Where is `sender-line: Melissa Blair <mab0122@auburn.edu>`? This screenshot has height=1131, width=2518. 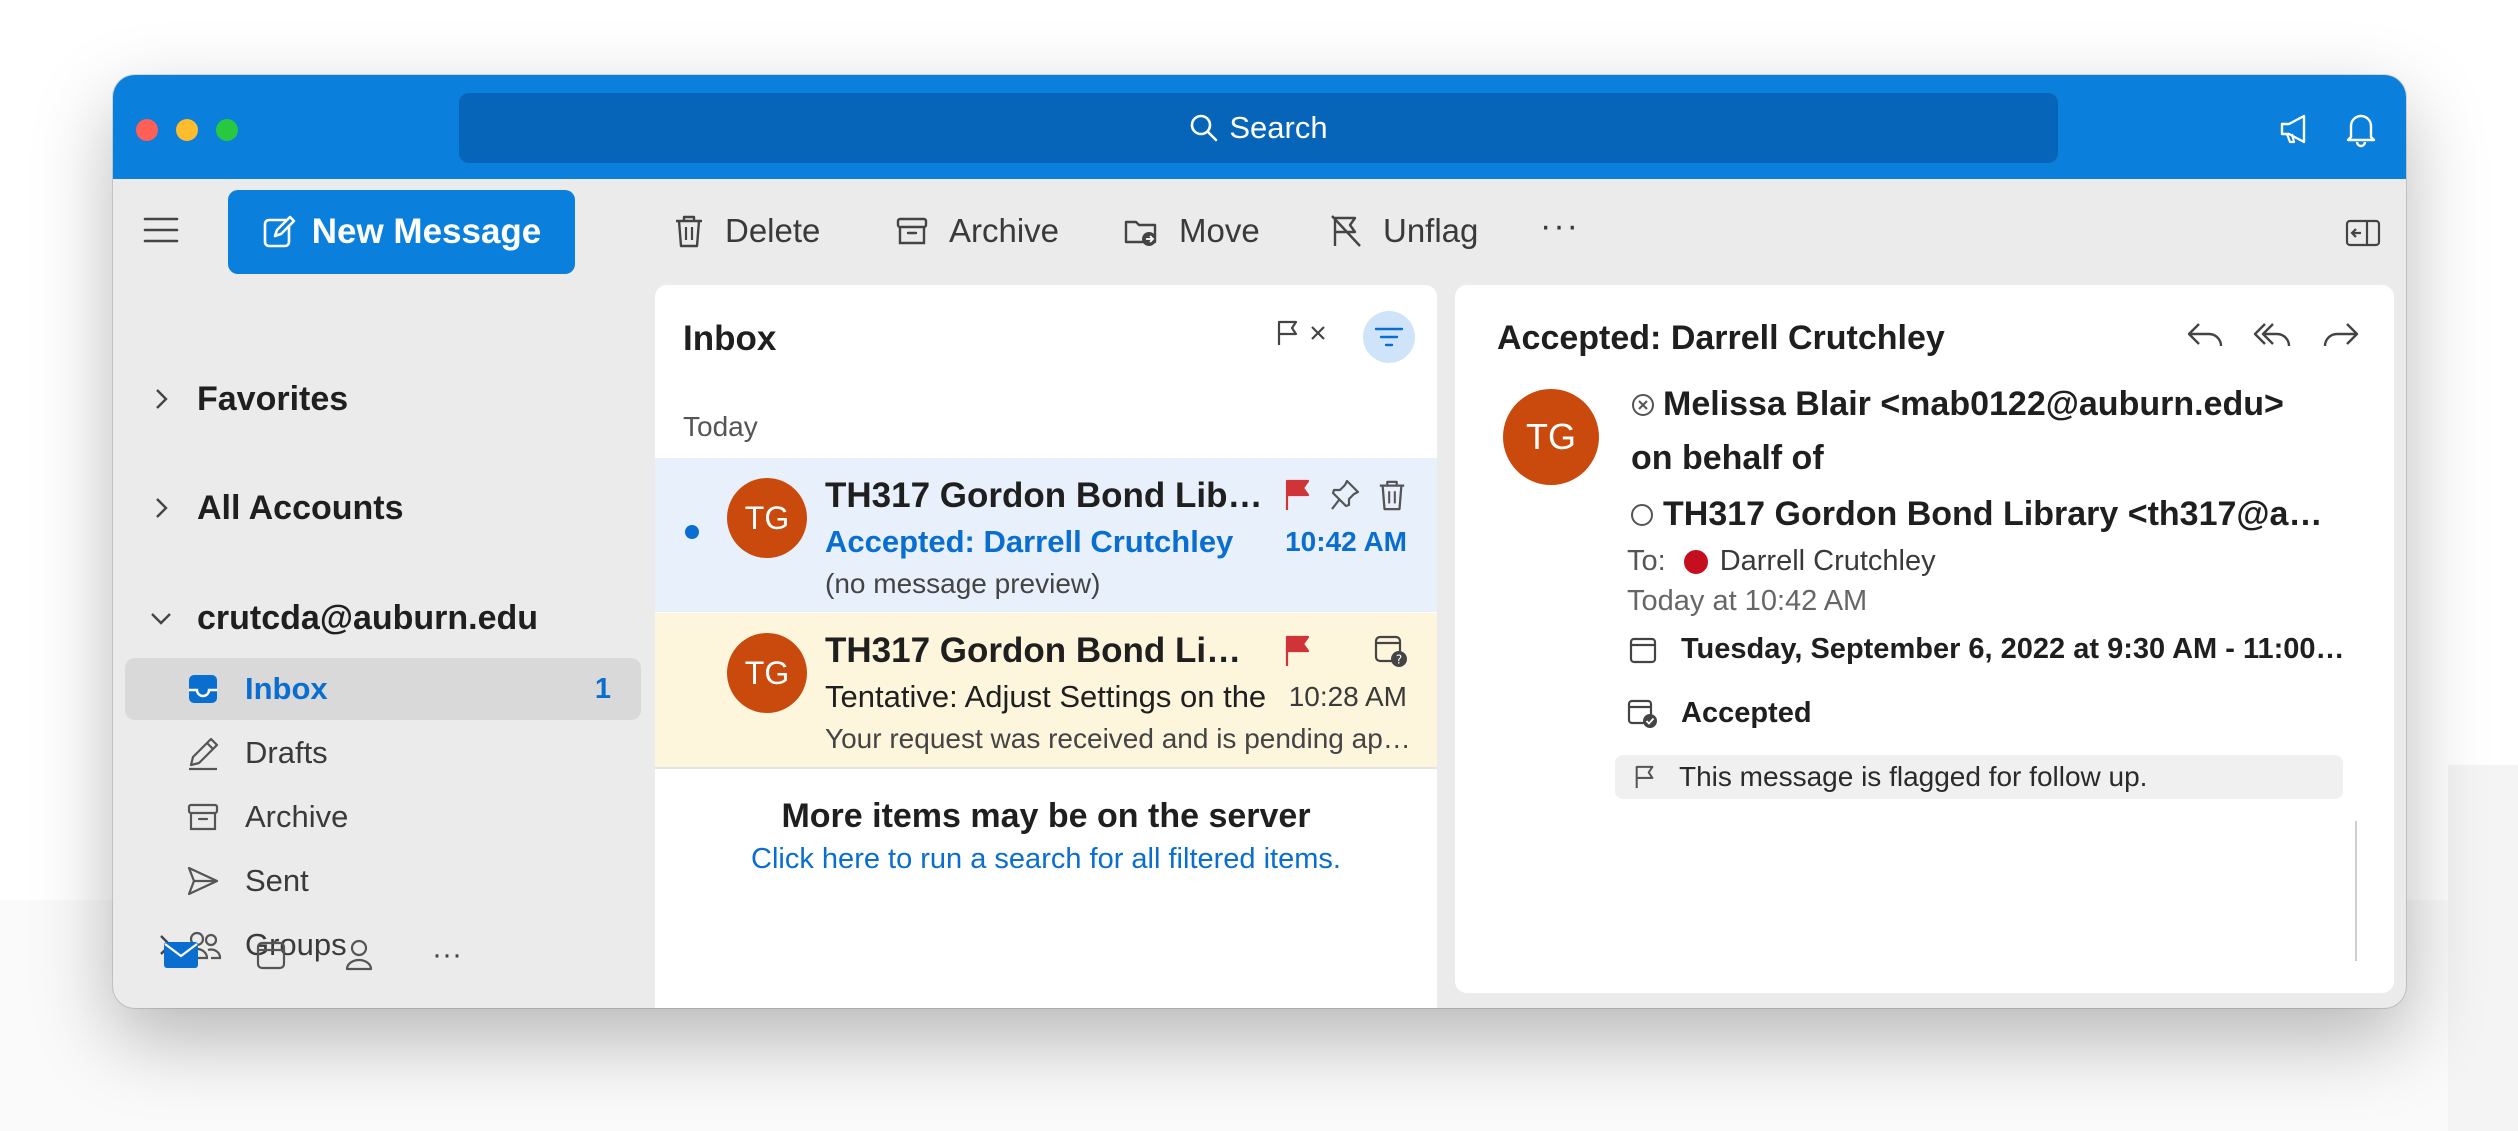 sender-line: Melissa Blair <mab0122@auburn.edu> is located at coordinates (1957, 404).